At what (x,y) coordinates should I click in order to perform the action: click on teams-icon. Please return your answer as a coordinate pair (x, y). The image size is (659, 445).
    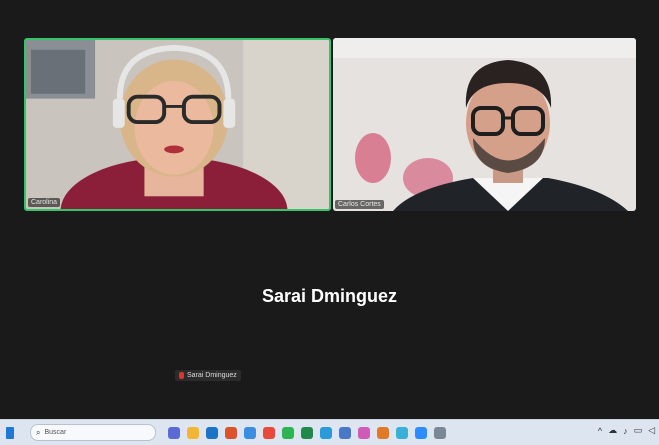
    Looking at the image, I should click on (174, 432).